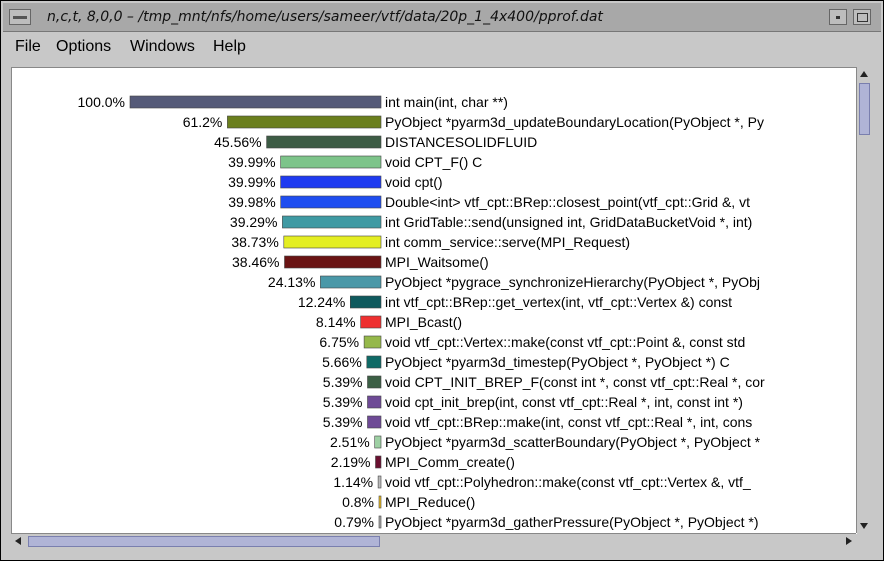 This screenshot has width=884, height=561. What do you see at coordinates (18, 541) in the screenshot?
I see `arrow-left-icon` at bounding box center [18, 541].